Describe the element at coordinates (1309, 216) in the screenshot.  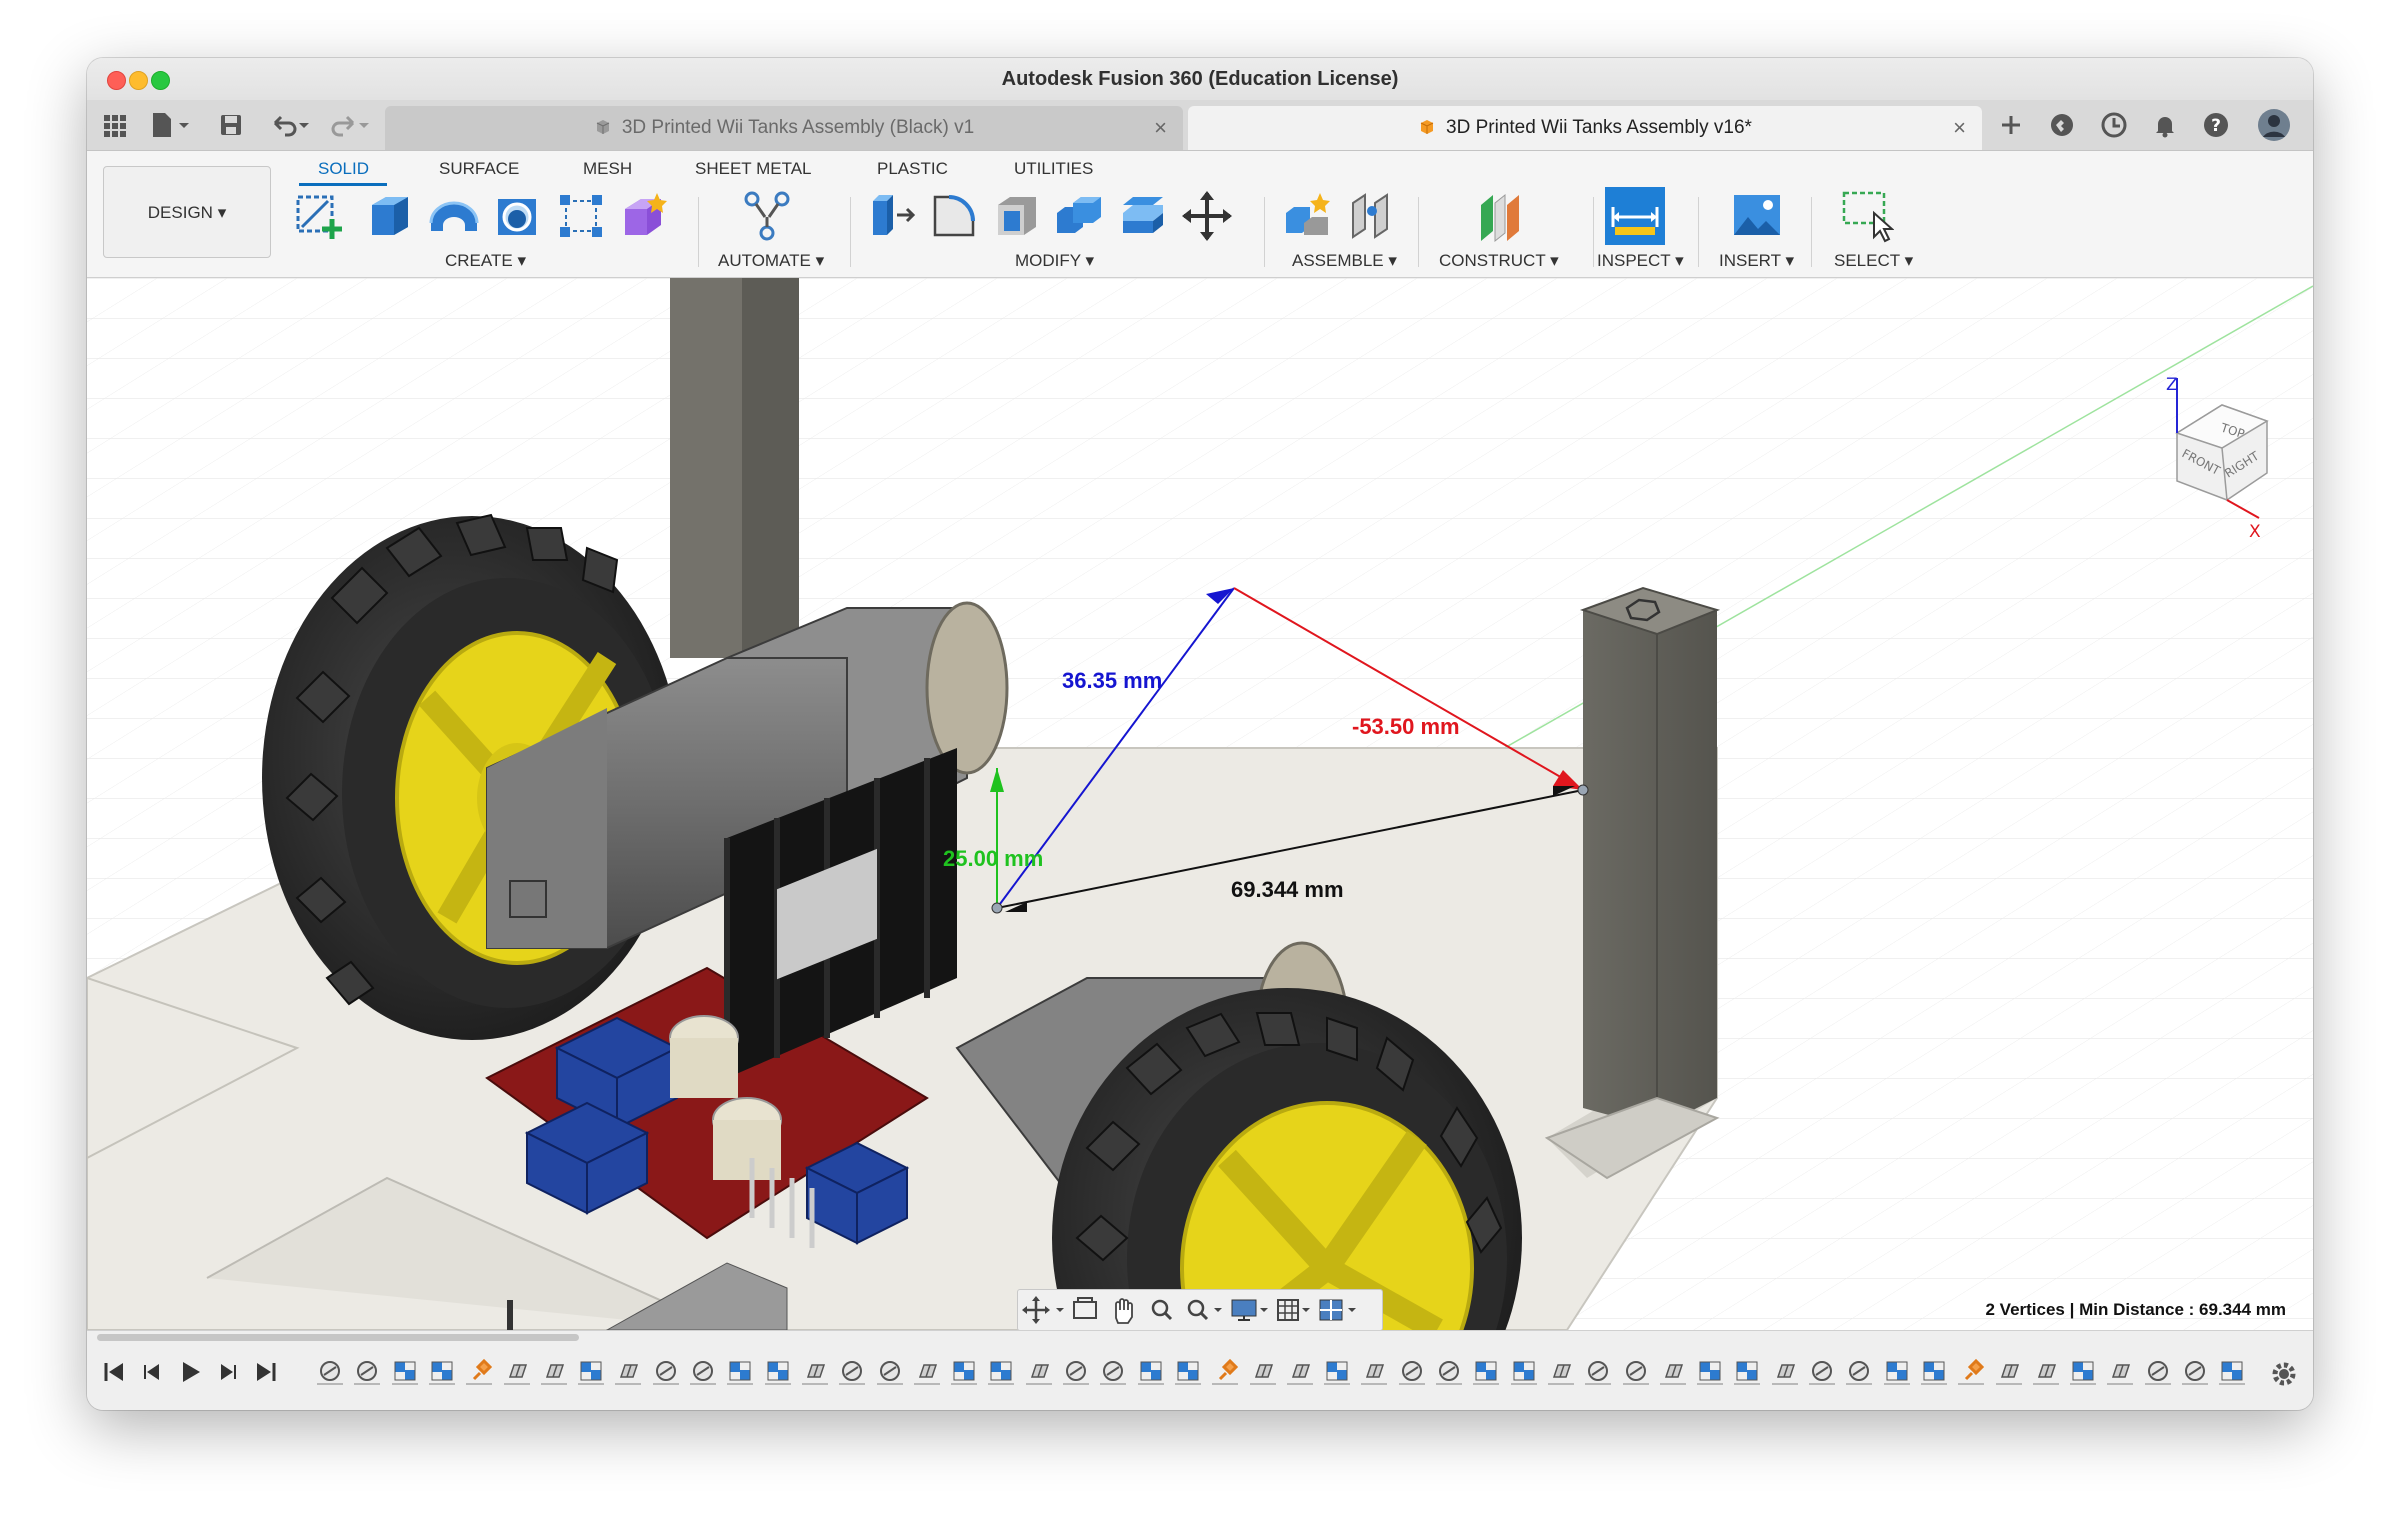
I see `new-component-icon` at that location.